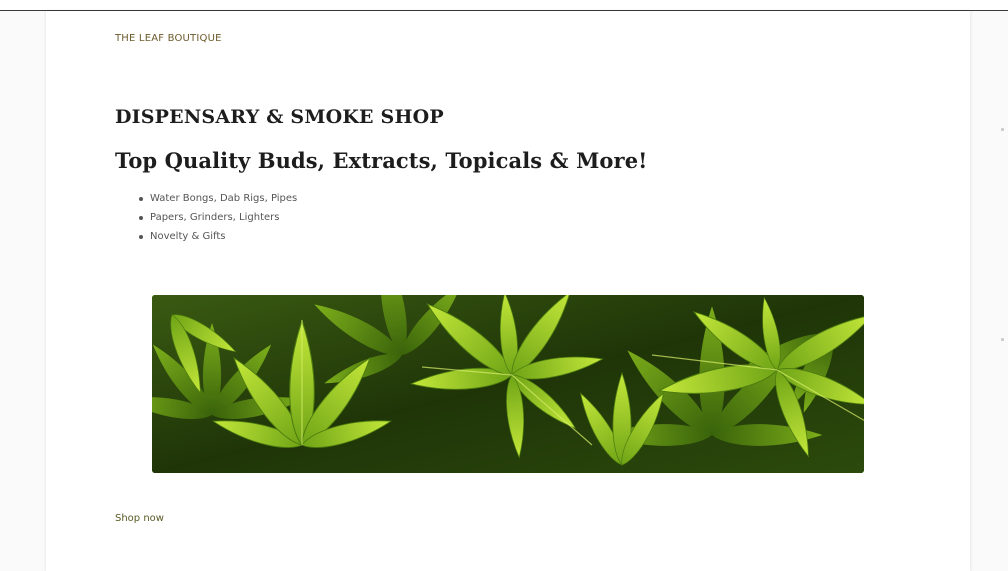 This screenshot has height=571, width=1008. What do you see at coordinates (989, 291) in the screenshot?
I see `page-gutter-right` at bounding box center [989, 291].